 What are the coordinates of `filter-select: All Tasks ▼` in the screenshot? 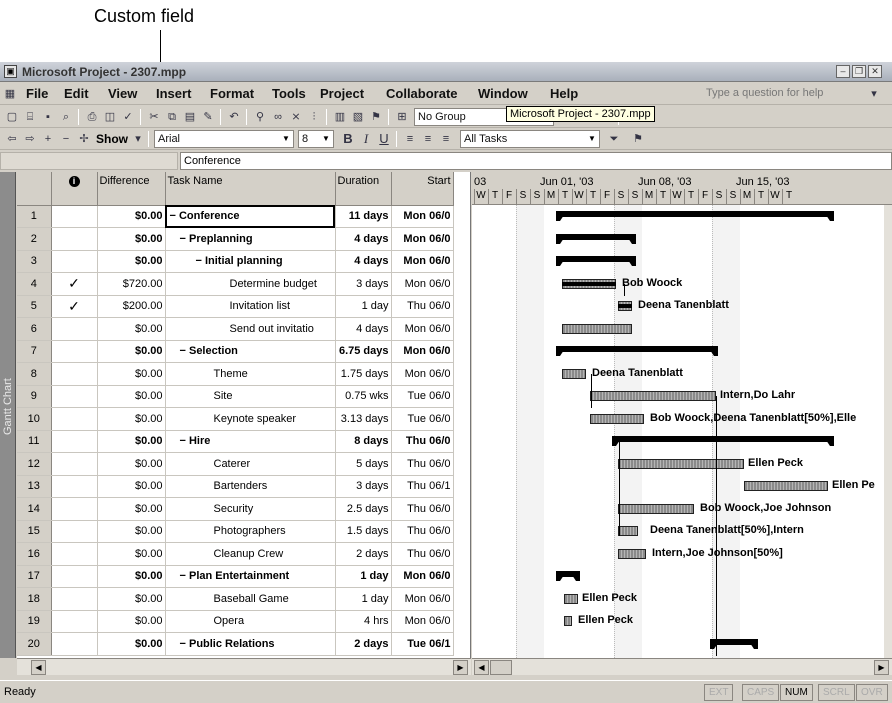 It's located at (530, 139).